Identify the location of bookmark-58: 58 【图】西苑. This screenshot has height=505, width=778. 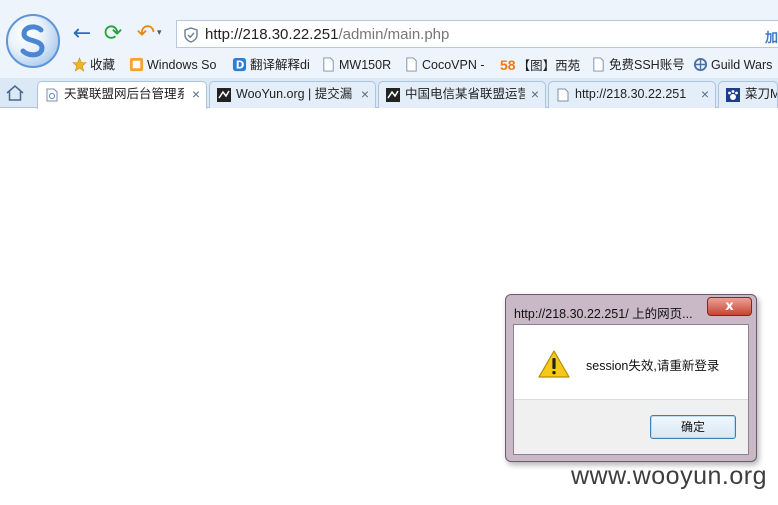
(540, 65).